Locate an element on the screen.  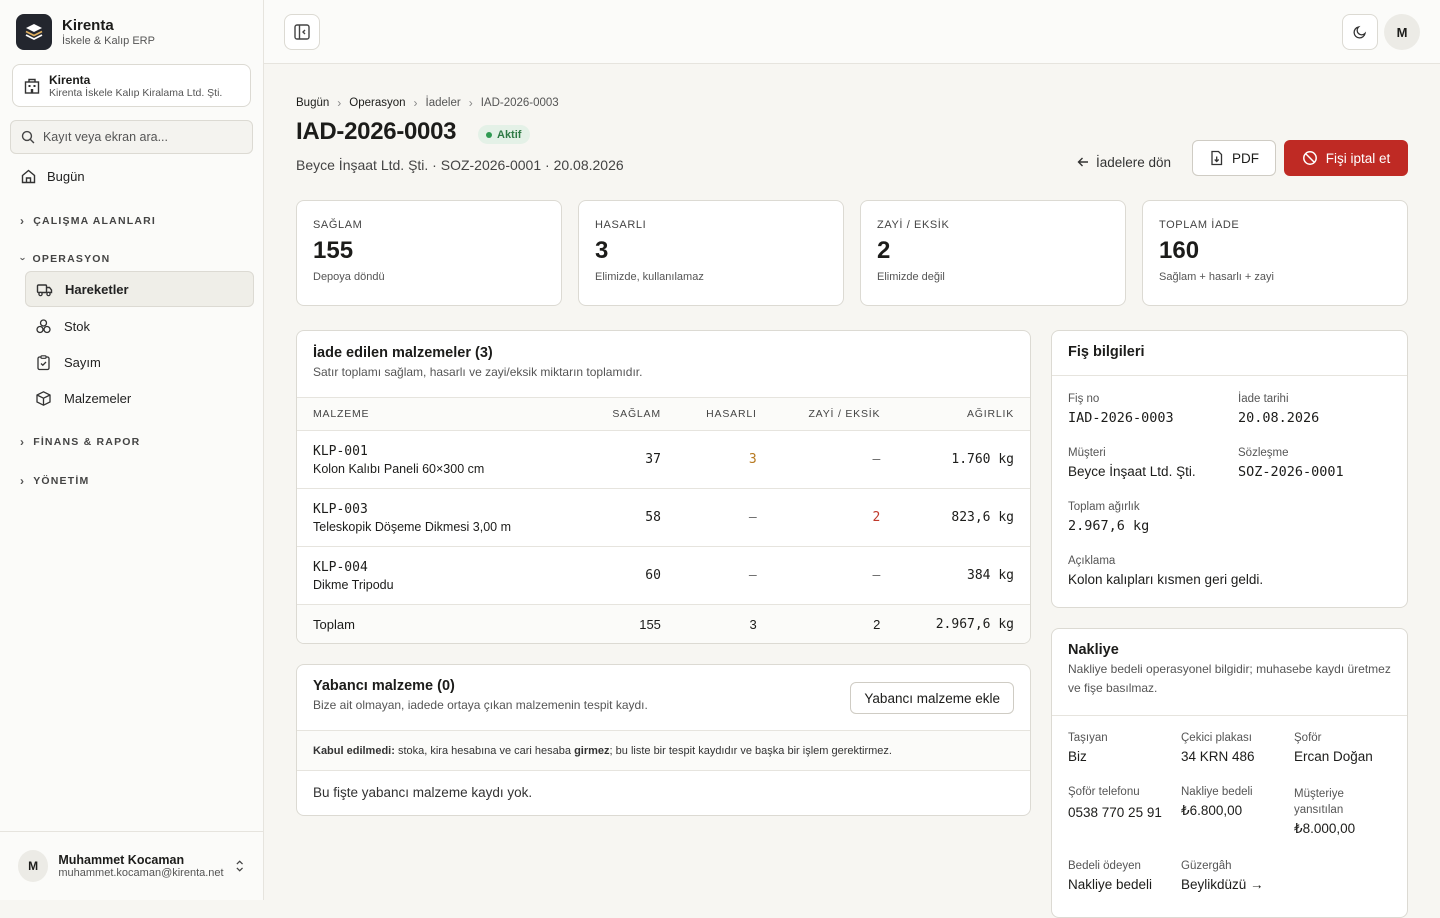
cell-intact: 60 is located at coordinates (633, 575).